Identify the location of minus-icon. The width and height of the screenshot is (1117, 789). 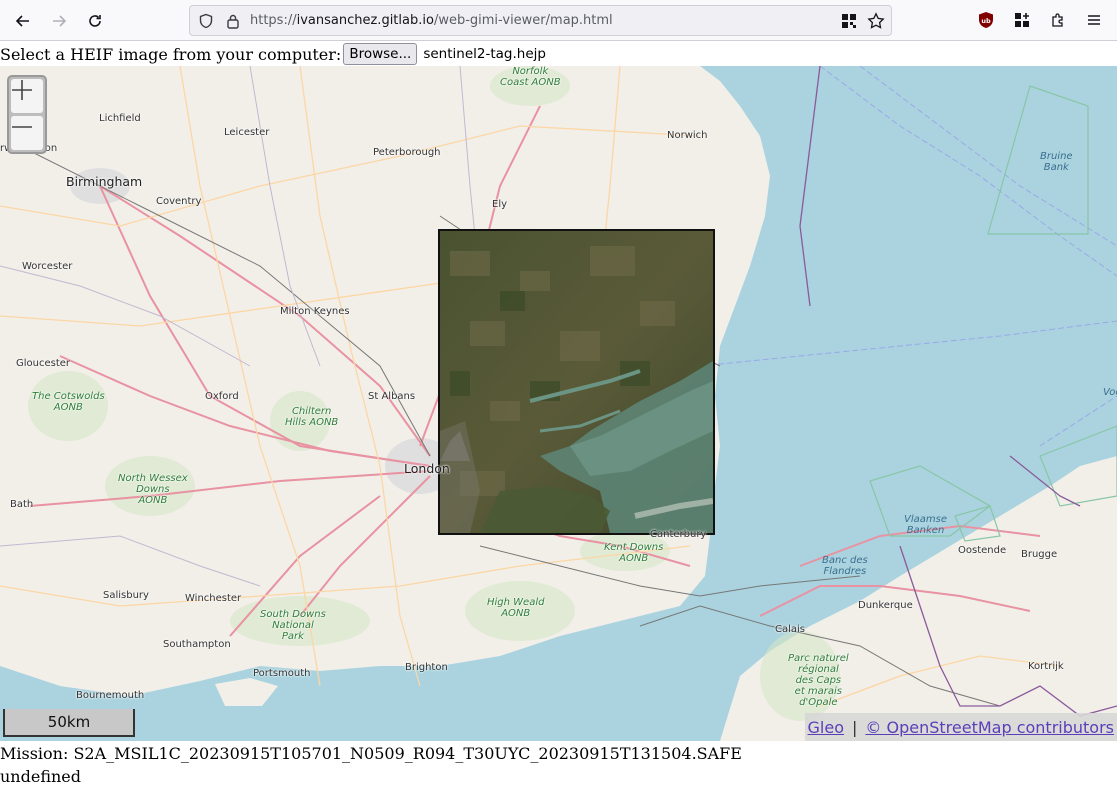
(22, 127).